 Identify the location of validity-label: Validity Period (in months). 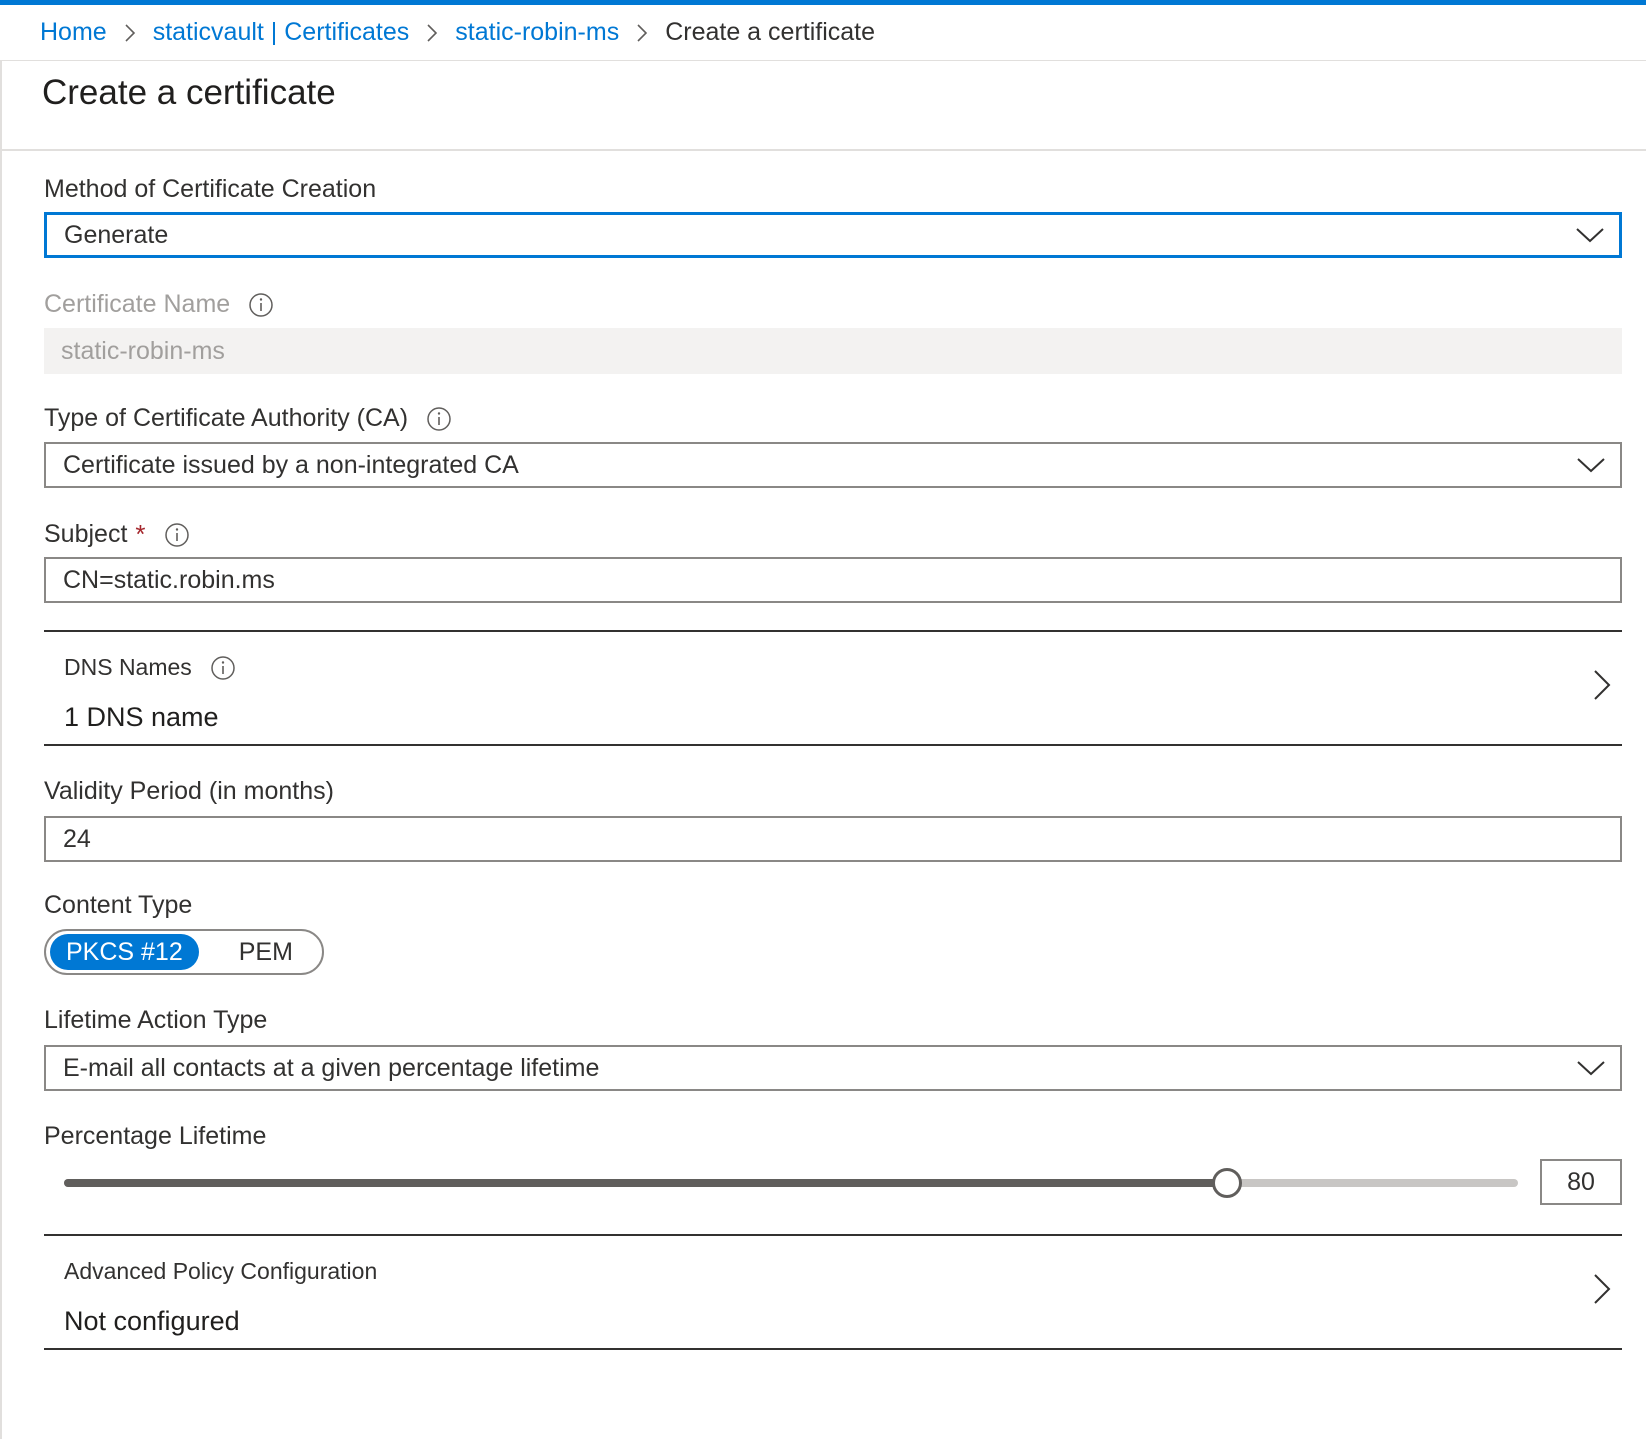
(189, 791).